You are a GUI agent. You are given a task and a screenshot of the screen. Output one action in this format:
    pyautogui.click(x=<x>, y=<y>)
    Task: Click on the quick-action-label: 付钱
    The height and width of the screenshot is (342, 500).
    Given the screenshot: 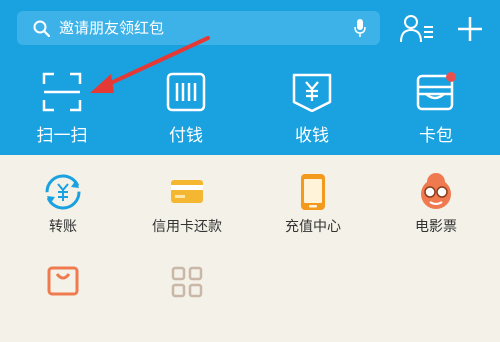 What is the action you would take?
    pyautogui.click(x=186, y=136)
    